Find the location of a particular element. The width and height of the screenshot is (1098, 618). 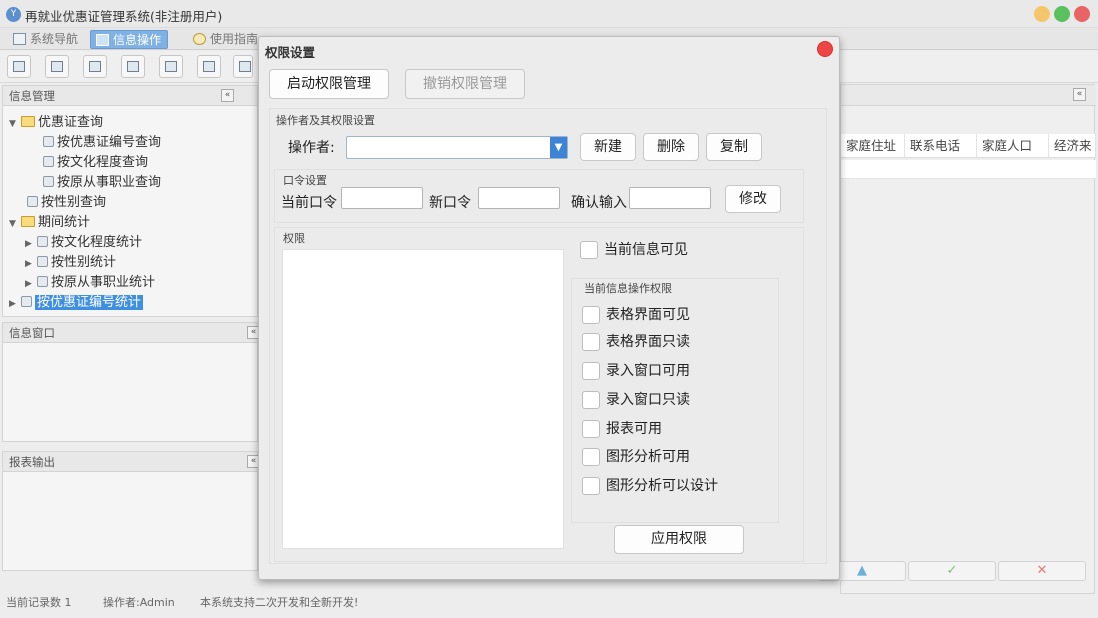

tree-node-leaf: 按原从事职业查询 is located at coordinates (101, 183).